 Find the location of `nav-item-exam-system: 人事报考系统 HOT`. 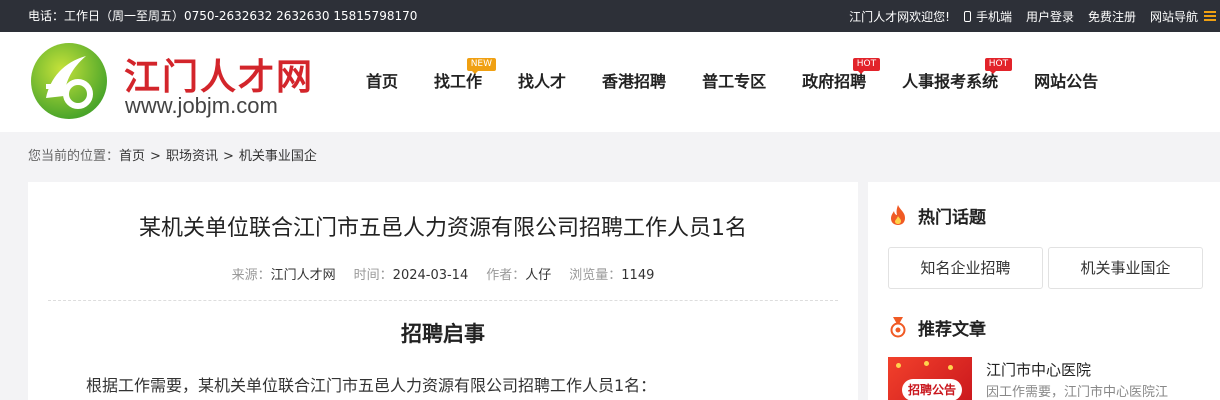

nav-item-exam-system: 人事报考系统 HOT is located at coordinates (957, 82).